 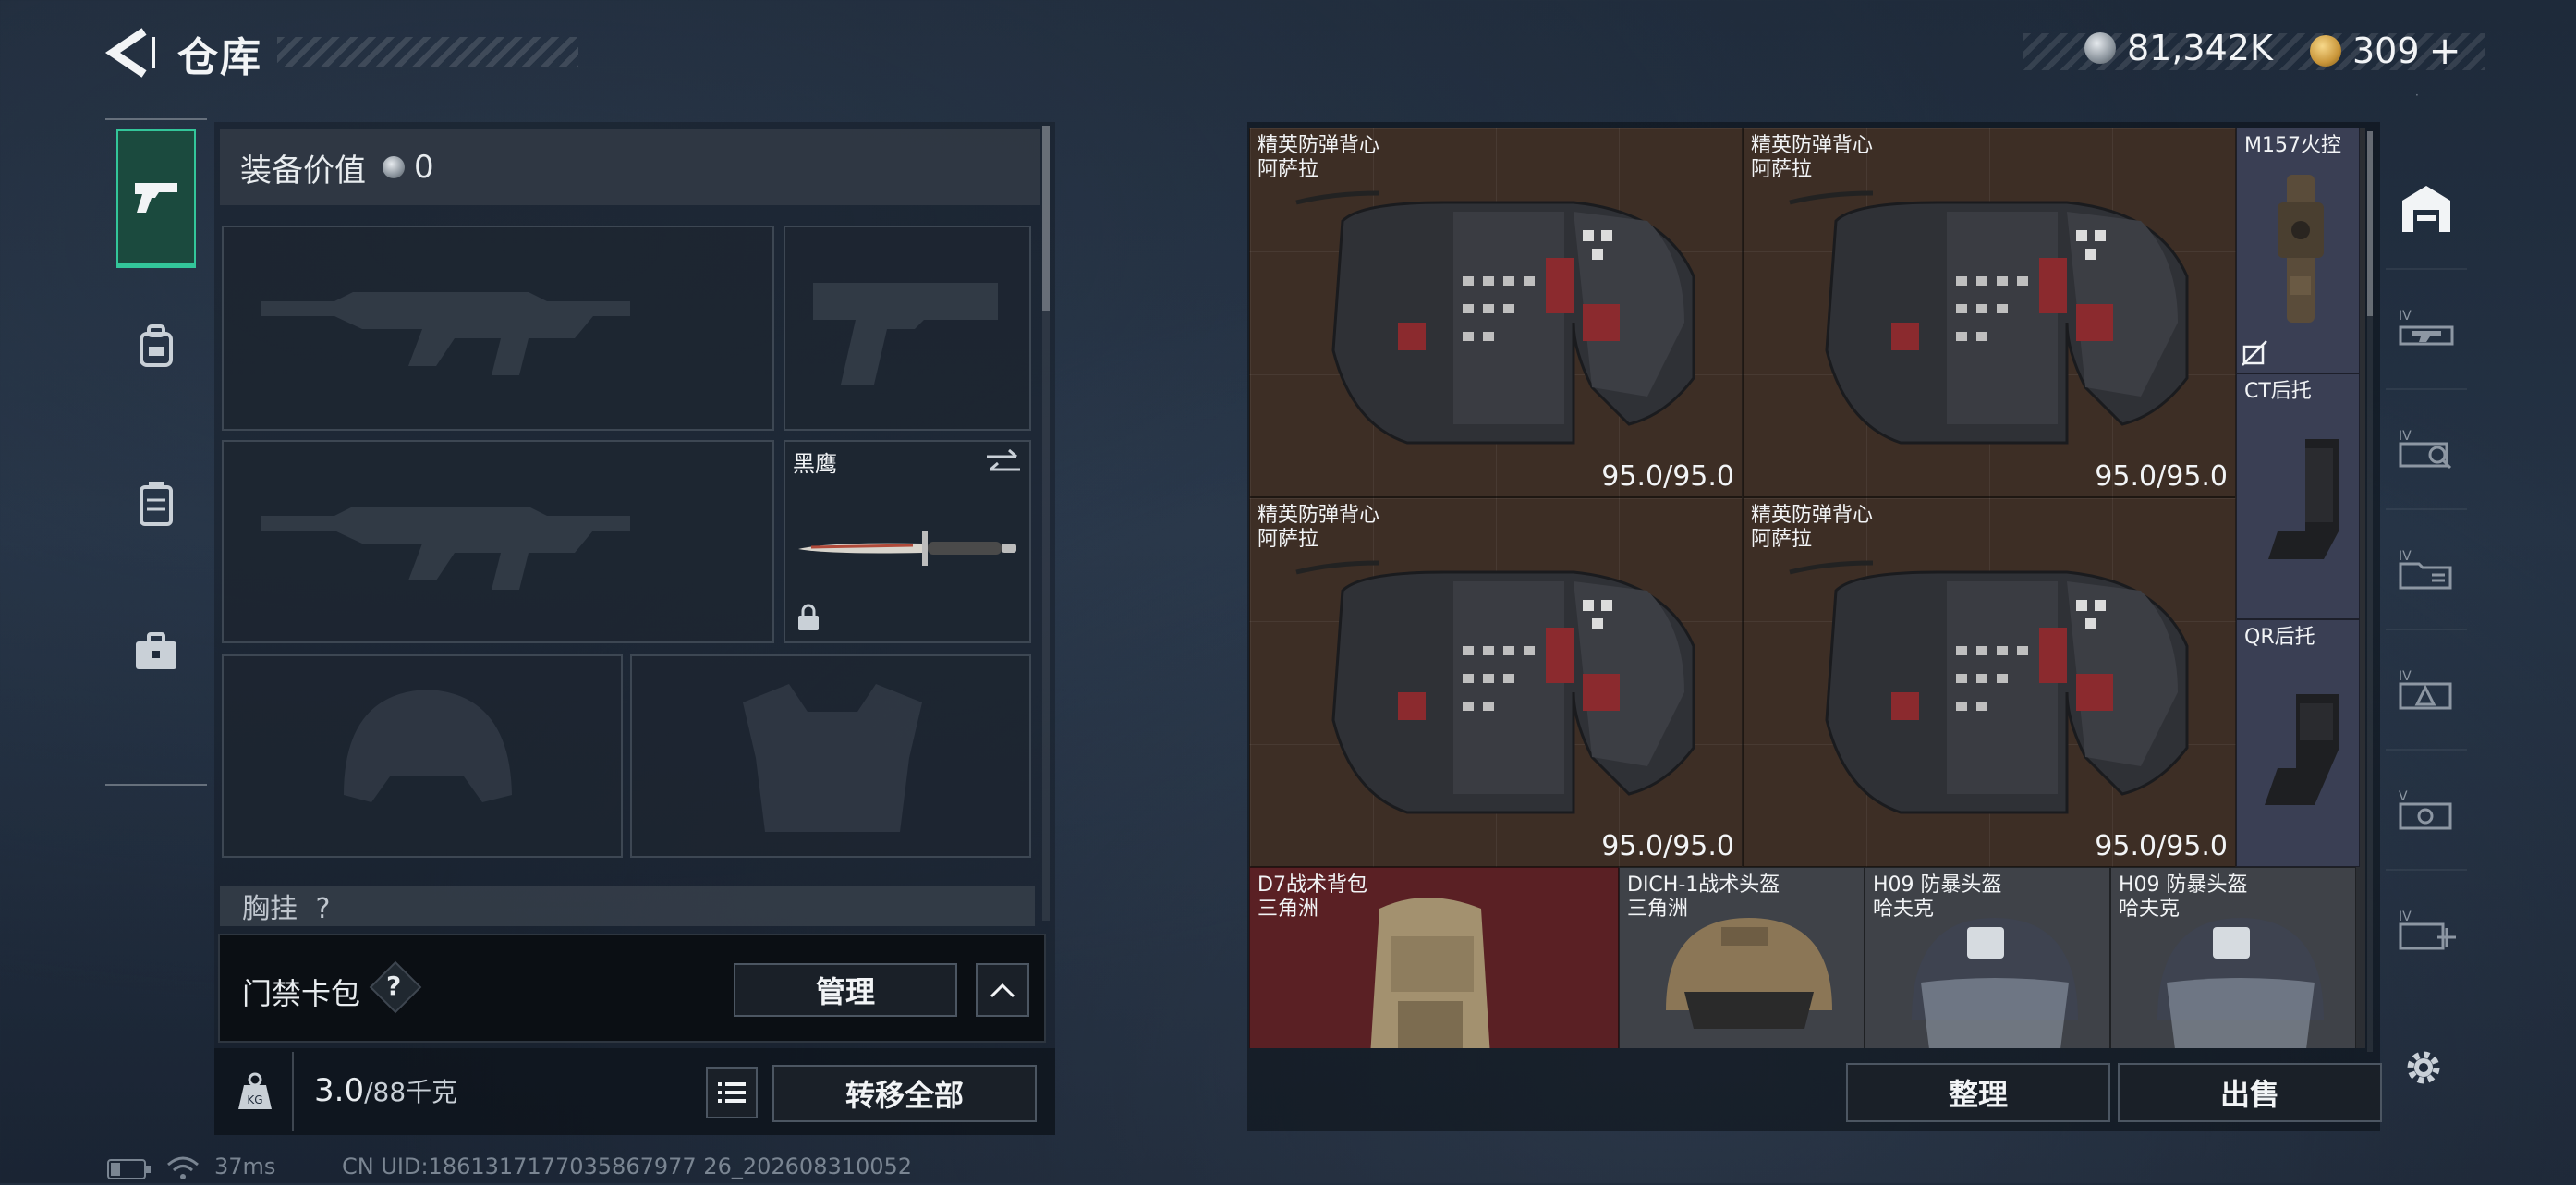 What do you see at coordinates (2325, 51) in the screenshot?
I see `gold-coin-icon` at bounding box center [2325, 51].